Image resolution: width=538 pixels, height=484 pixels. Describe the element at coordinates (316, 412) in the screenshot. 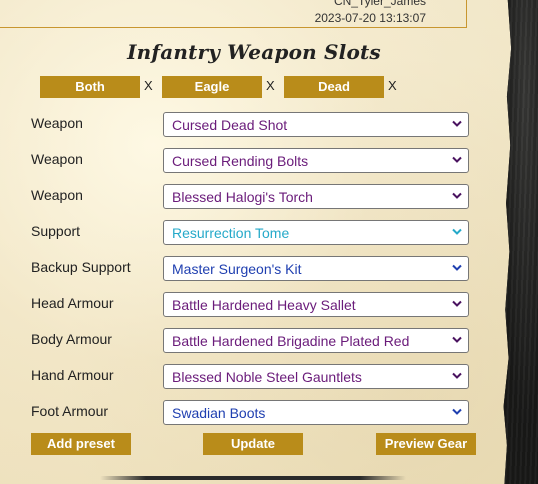

I see `foot-armour-select: Swadian Boots` at that location.